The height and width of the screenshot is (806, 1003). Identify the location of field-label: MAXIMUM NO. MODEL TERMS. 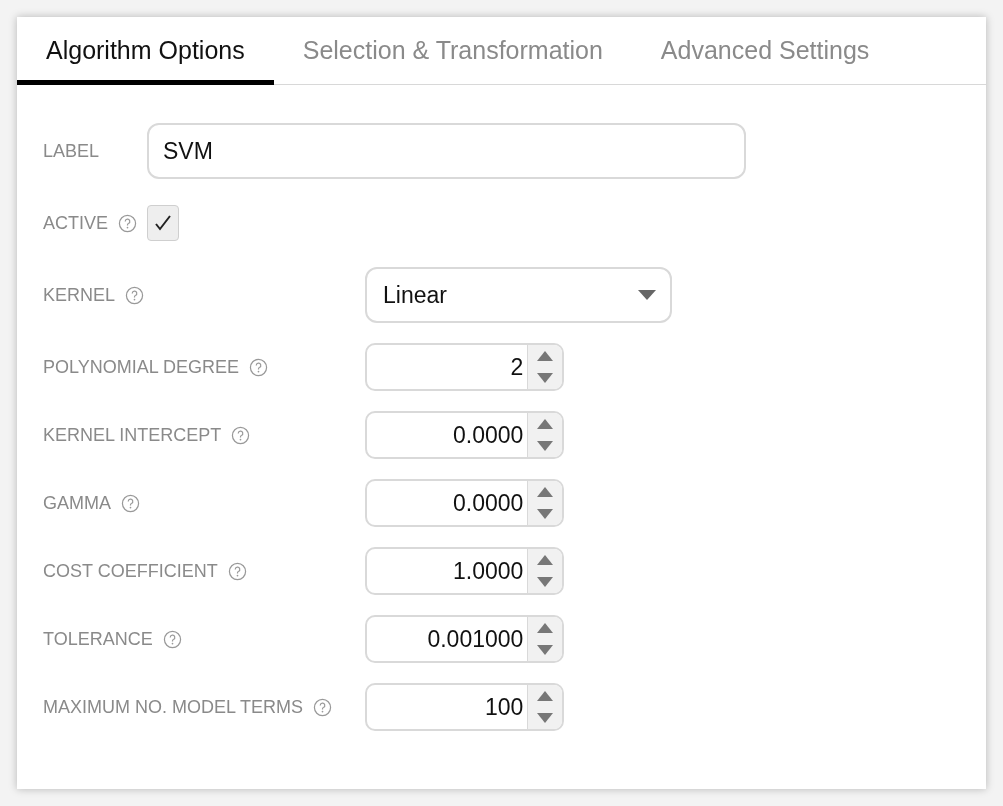
(173, 707).